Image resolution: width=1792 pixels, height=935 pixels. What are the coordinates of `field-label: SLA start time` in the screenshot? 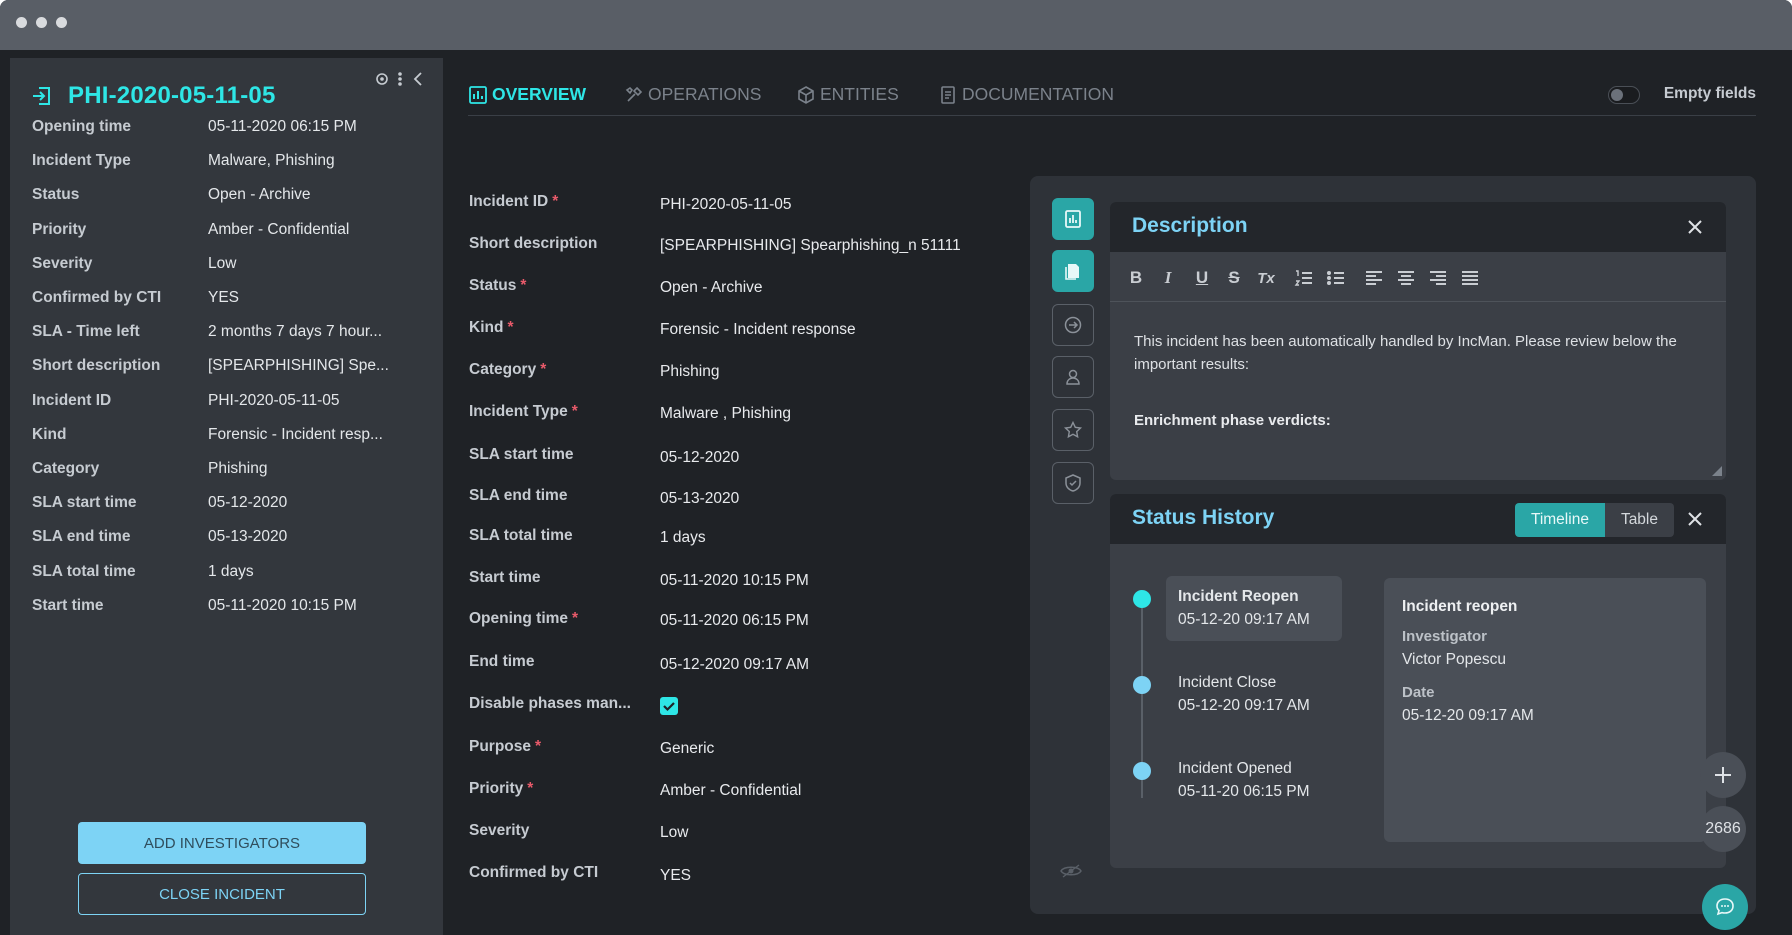 It's located at (521, 454).